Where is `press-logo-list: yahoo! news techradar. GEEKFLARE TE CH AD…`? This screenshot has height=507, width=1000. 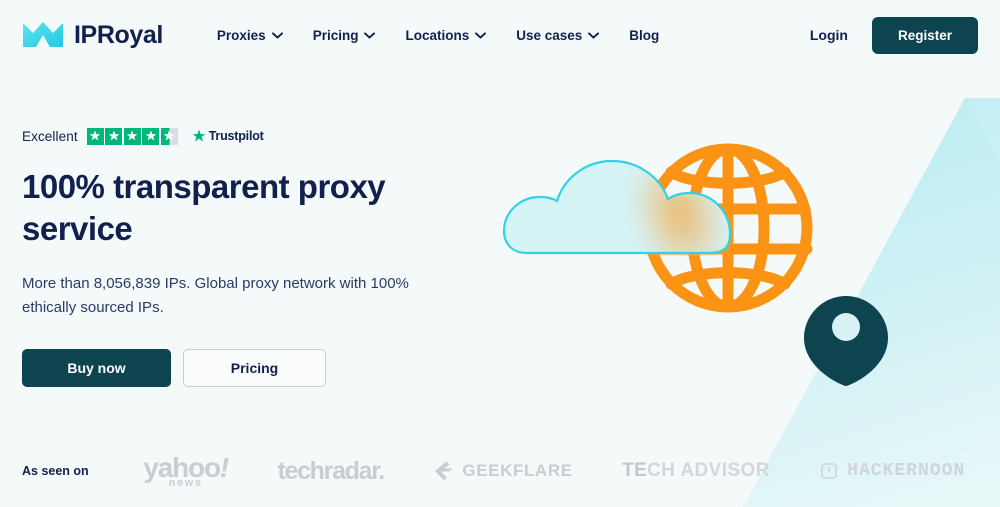
press-logo-list: yahoo! news techradar. GEEKFLARE TE CH AD… is located at coordinates (544, 471).